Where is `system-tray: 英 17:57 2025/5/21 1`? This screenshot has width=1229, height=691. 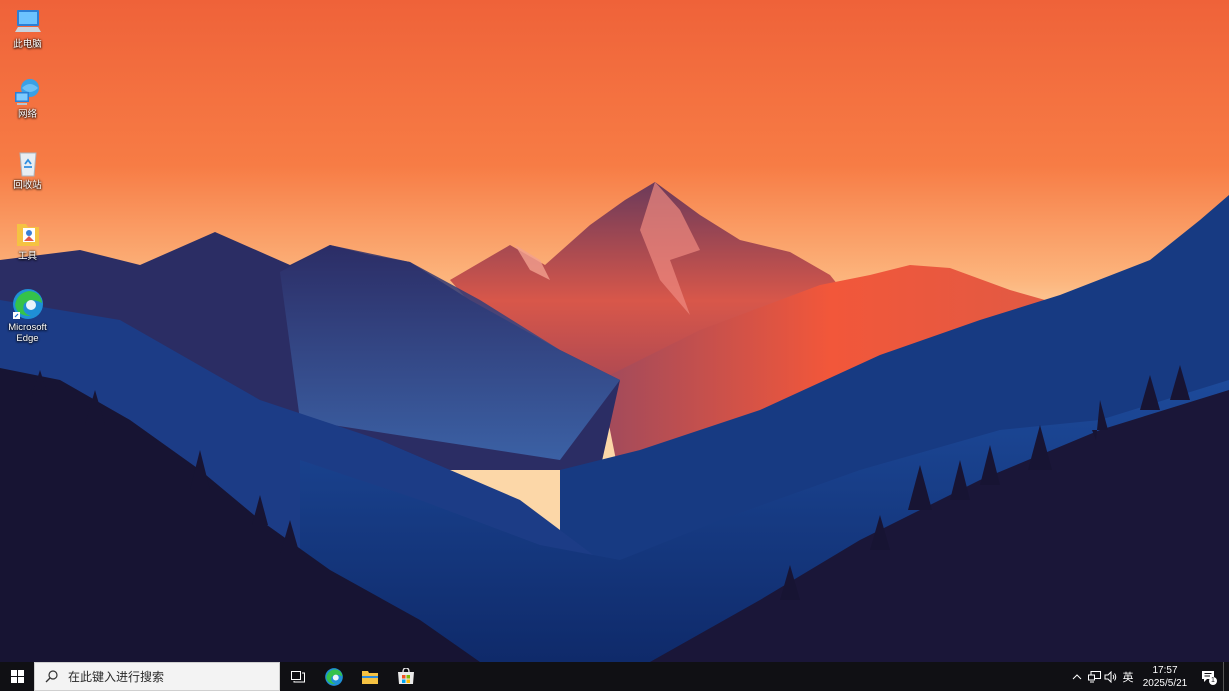 system-tray: 英 17:57 2025/5/21 1 is located at coordinates (1148, 676).